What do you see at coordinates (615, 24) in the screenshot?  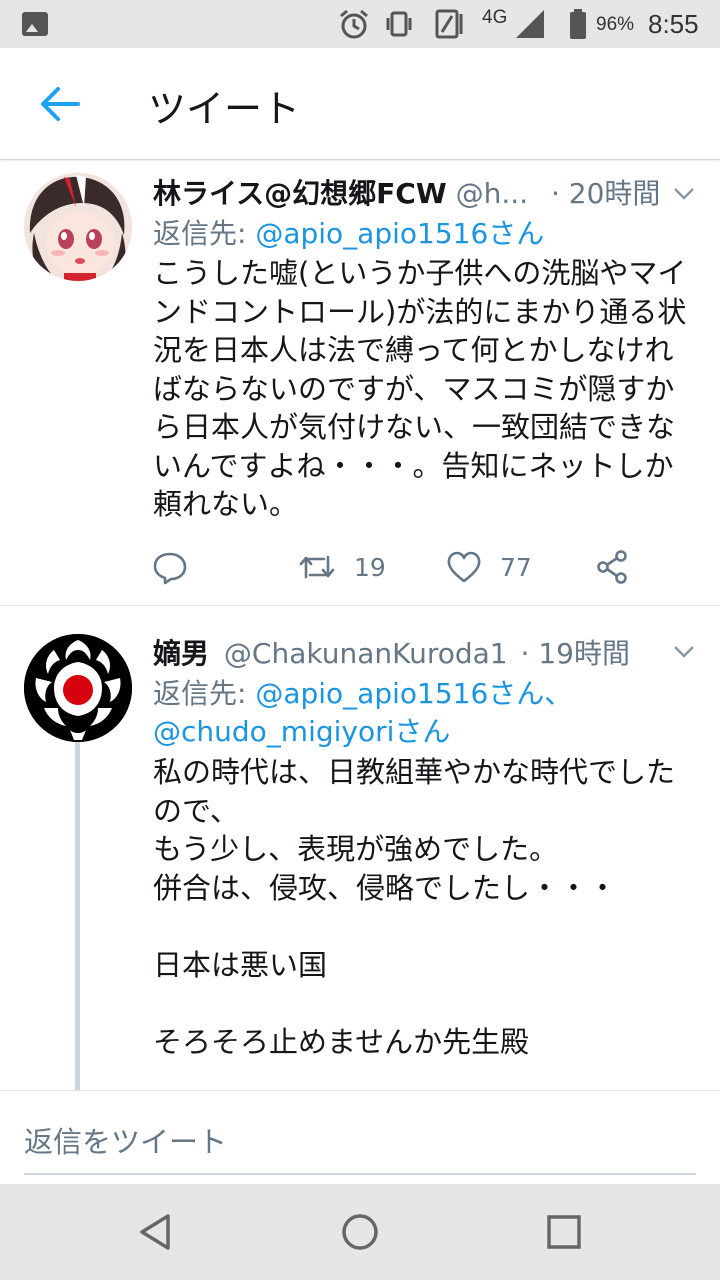 I see `battery-level: 96%` at bounding box center [615, 24].